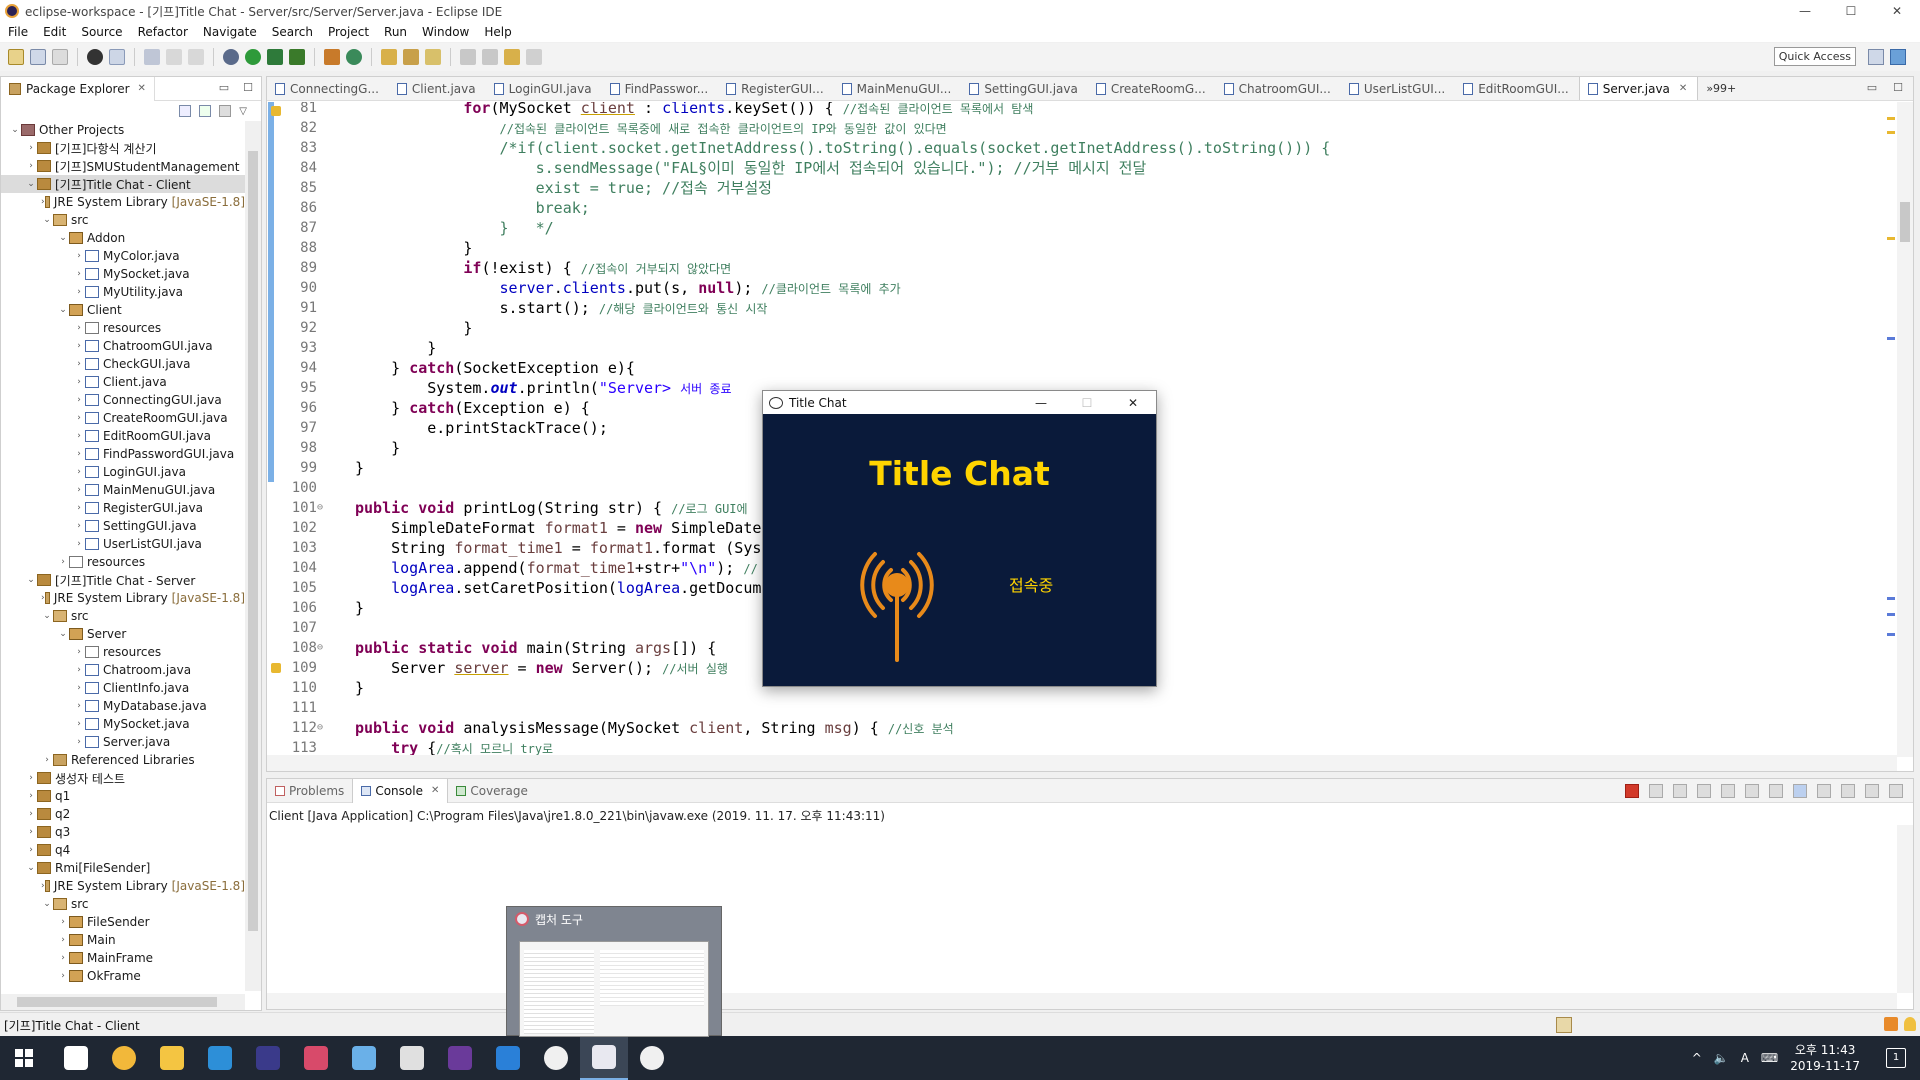 The height and width of the screenshot is (1080, 1920). What do you see at coordinates (1082, 208) in the screenshot?
I see `code-line: 86 break;` at bounding box center [1082, 208].